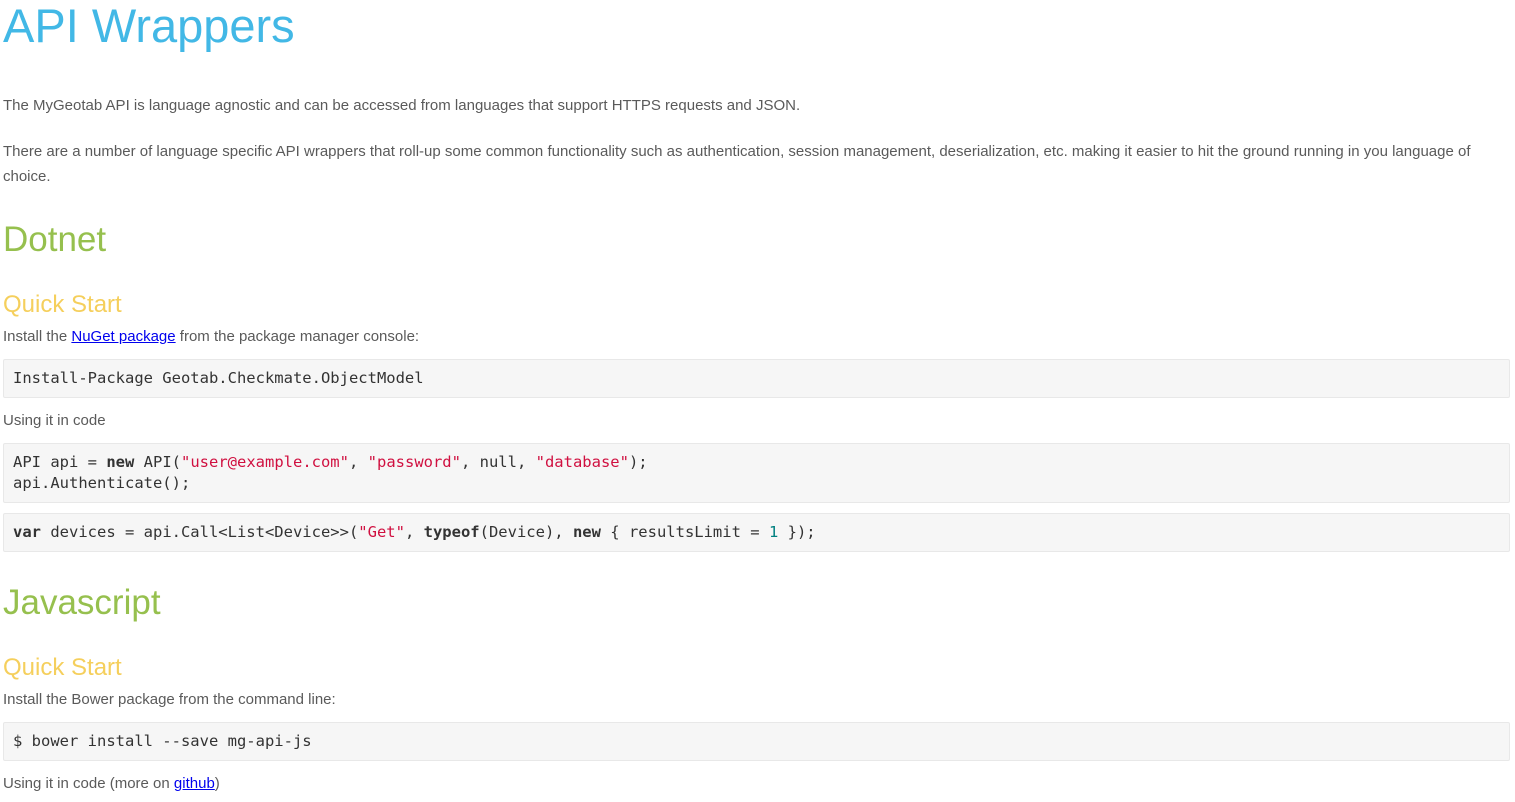  I want to click on code-text: { resultsLimit =, so click(684, 532).